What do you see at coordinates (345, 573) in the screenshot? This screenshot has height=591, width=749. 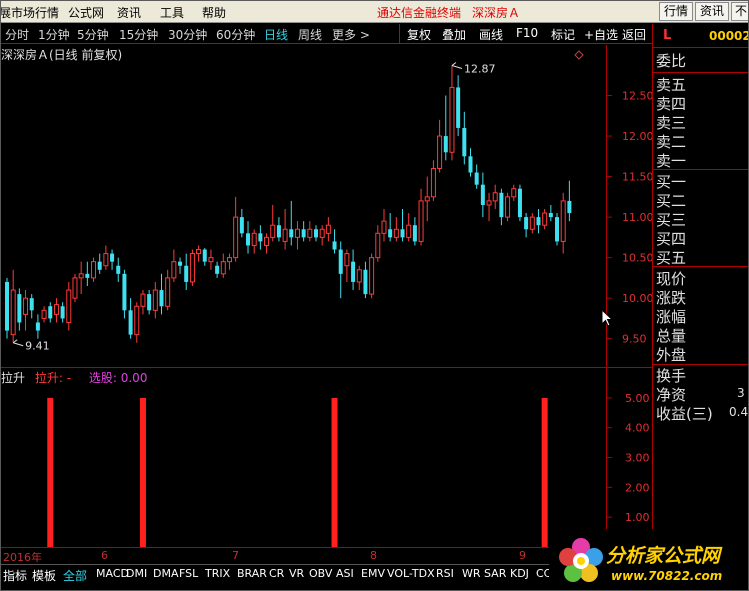 I see `tab-asi: ASI` at bounding box center [345, 573].